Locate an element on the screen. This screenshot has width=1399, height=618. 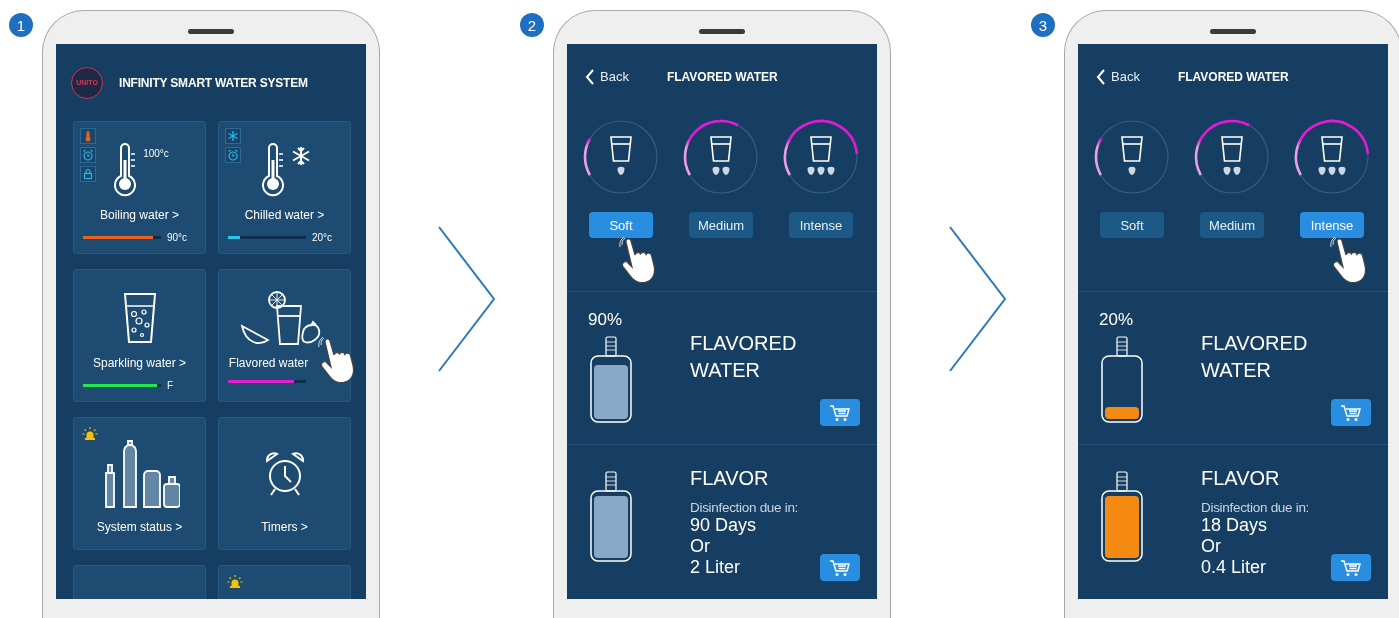
tile-label: Chilled water > is located at coordinates (284, 215).